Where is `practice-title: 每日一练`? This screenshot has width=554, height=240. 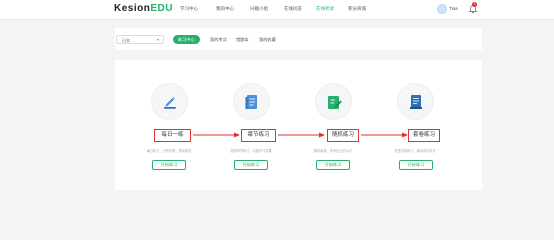 practice-title: 每日一练 is located at coordinates (172, 135).